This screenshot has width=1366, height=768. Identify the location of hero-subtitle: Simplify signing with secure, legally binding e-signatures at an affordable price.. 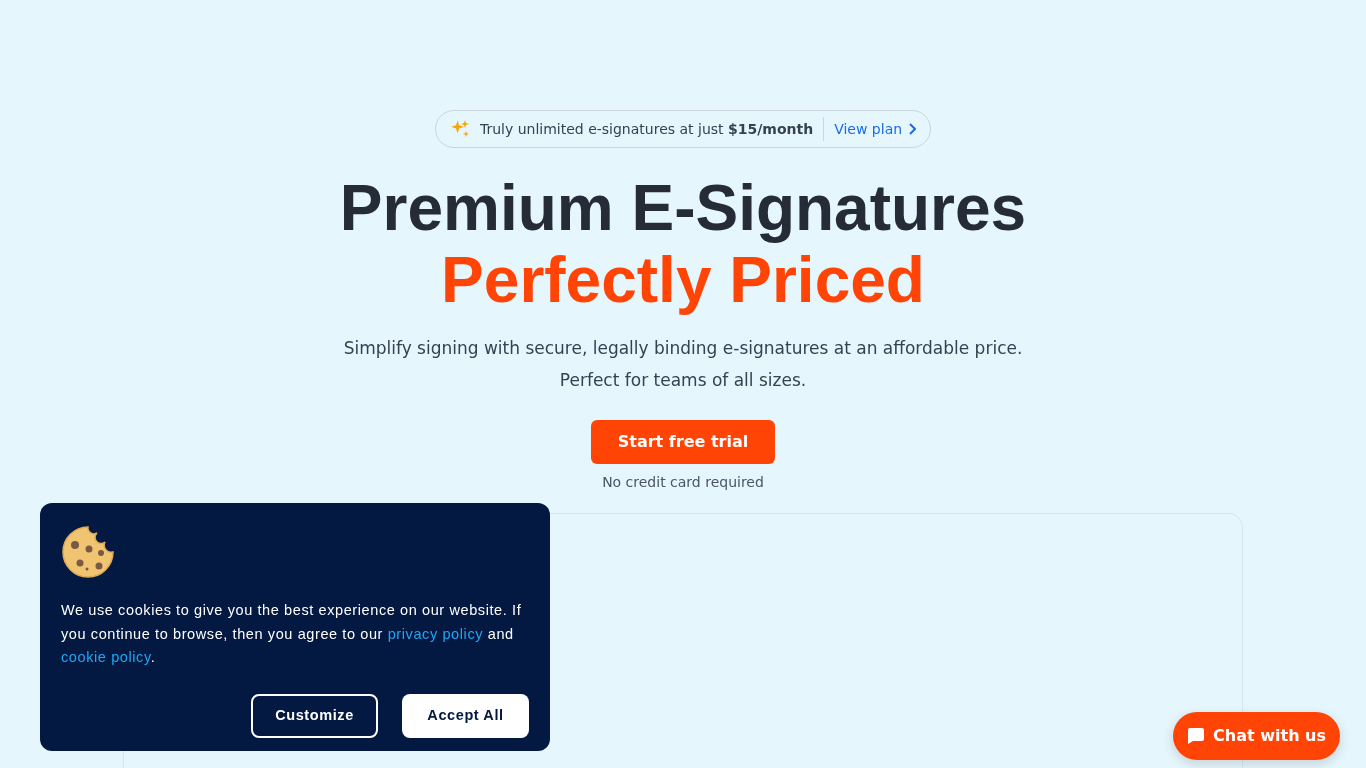
(683, 348).